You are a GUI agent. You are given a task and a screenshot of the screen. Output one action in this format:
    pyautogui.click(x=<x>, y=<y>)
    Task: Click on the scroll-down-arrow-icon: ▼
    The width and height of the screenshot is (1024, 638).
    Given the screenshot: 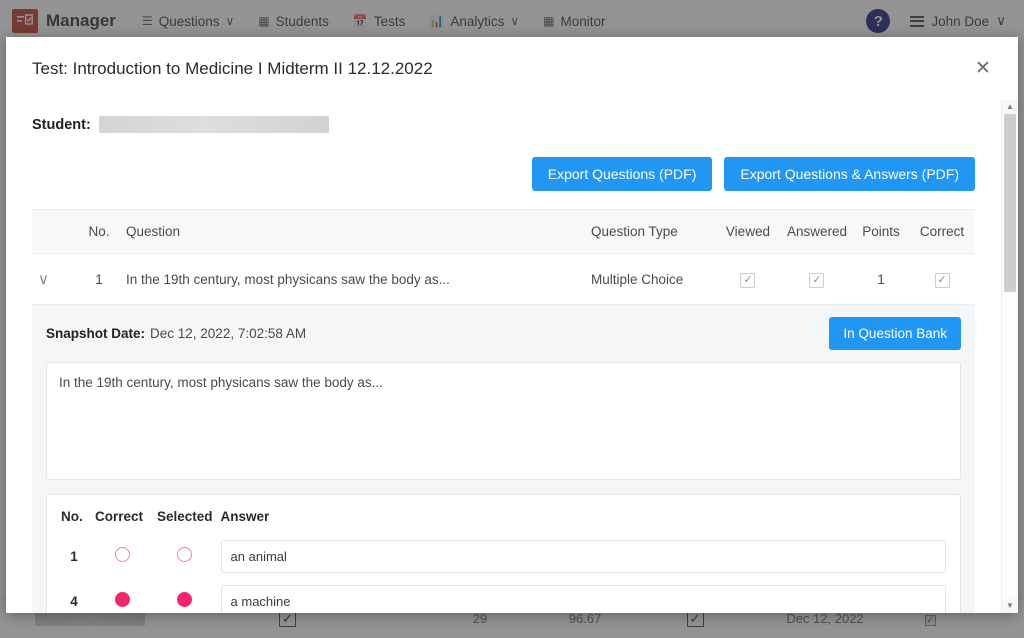 What is the action you would take?
    pyautogui.click(x=1010, y=606)
    